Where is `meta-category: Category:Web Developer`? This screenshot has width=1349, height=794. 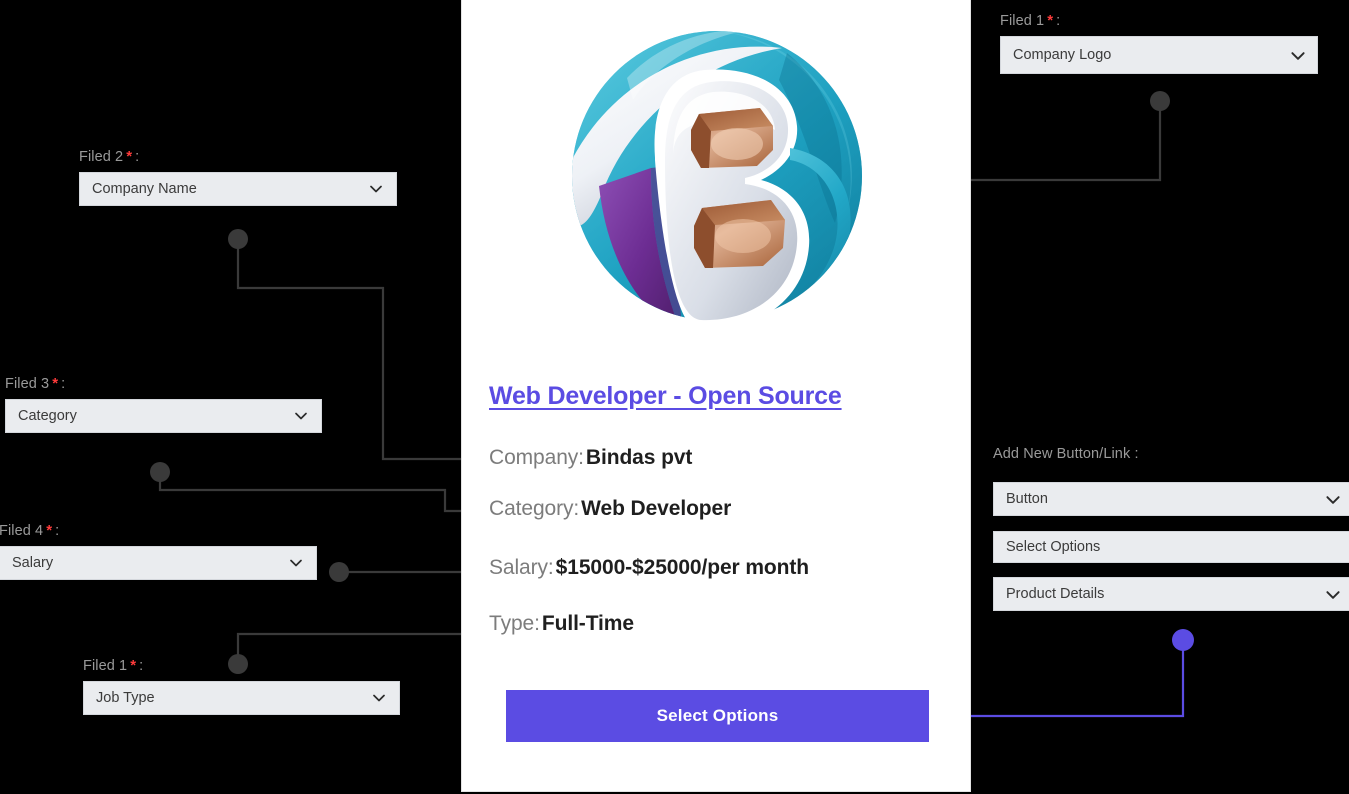 meta-category: Category:Web Developer is located at coordinates (610, 509).